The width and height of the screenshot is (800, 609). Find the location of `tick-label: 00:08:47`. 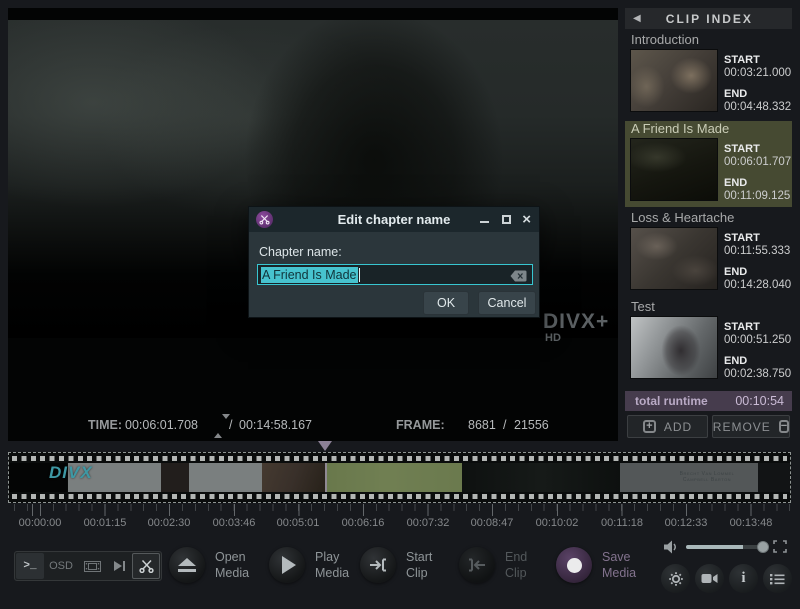

tick-label: 00:08:47 is located at coordinates (492, 523).